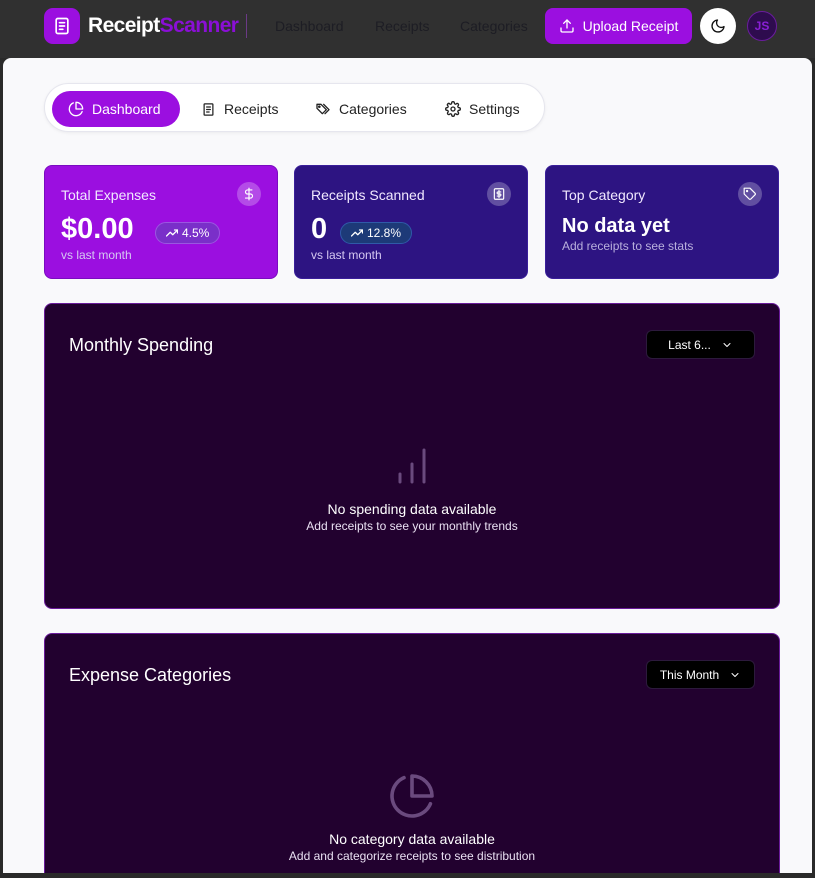 Image resolution: width=815 pixels, height=878 pixels. I want to click on receipts-scanned-card: Receipts Scanned 0 12.8% vs last month, so click(411, 222).